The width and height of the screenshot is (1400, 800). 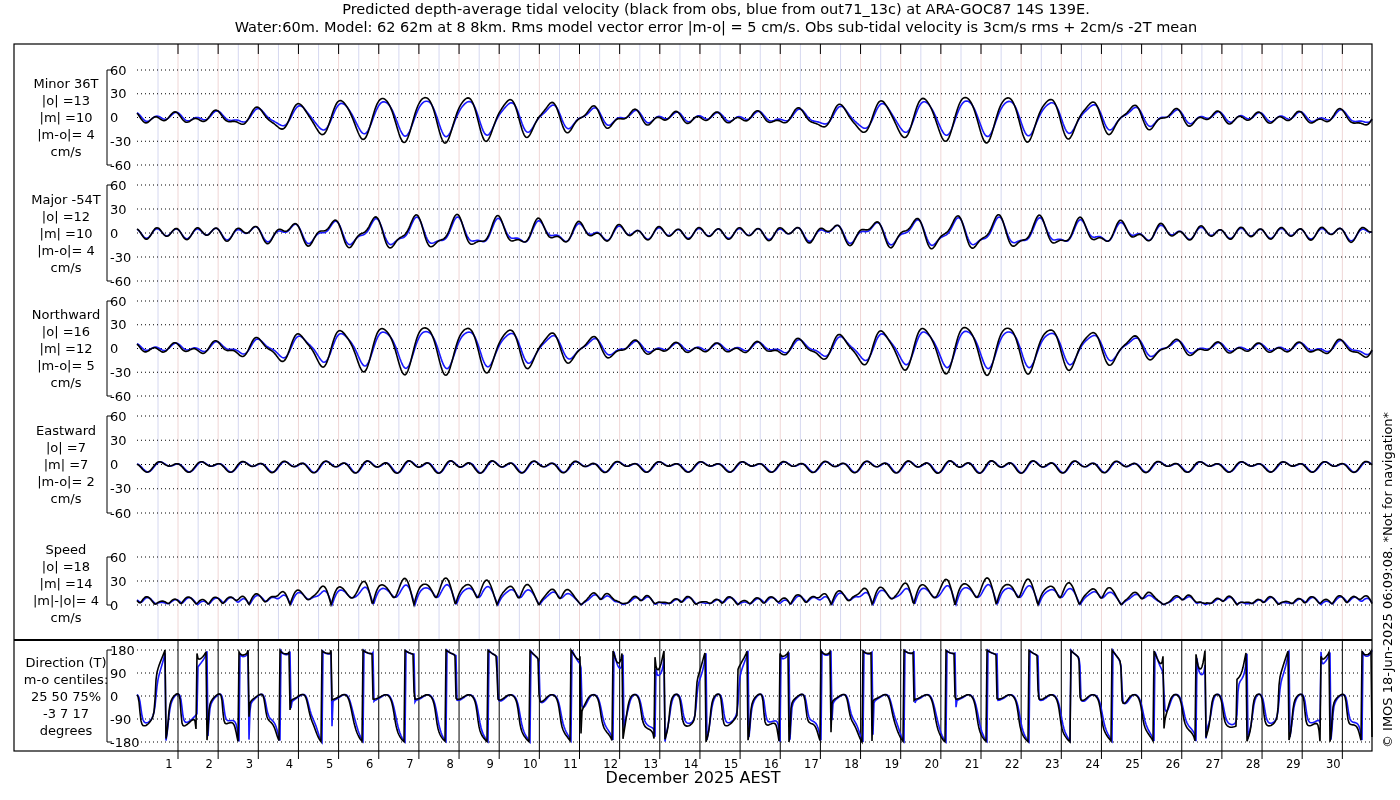 I want to click on panel-label: Speed |o| =18 |m| =14 |m|-|o|= 4 cm/s, so click(x=66, y=583).